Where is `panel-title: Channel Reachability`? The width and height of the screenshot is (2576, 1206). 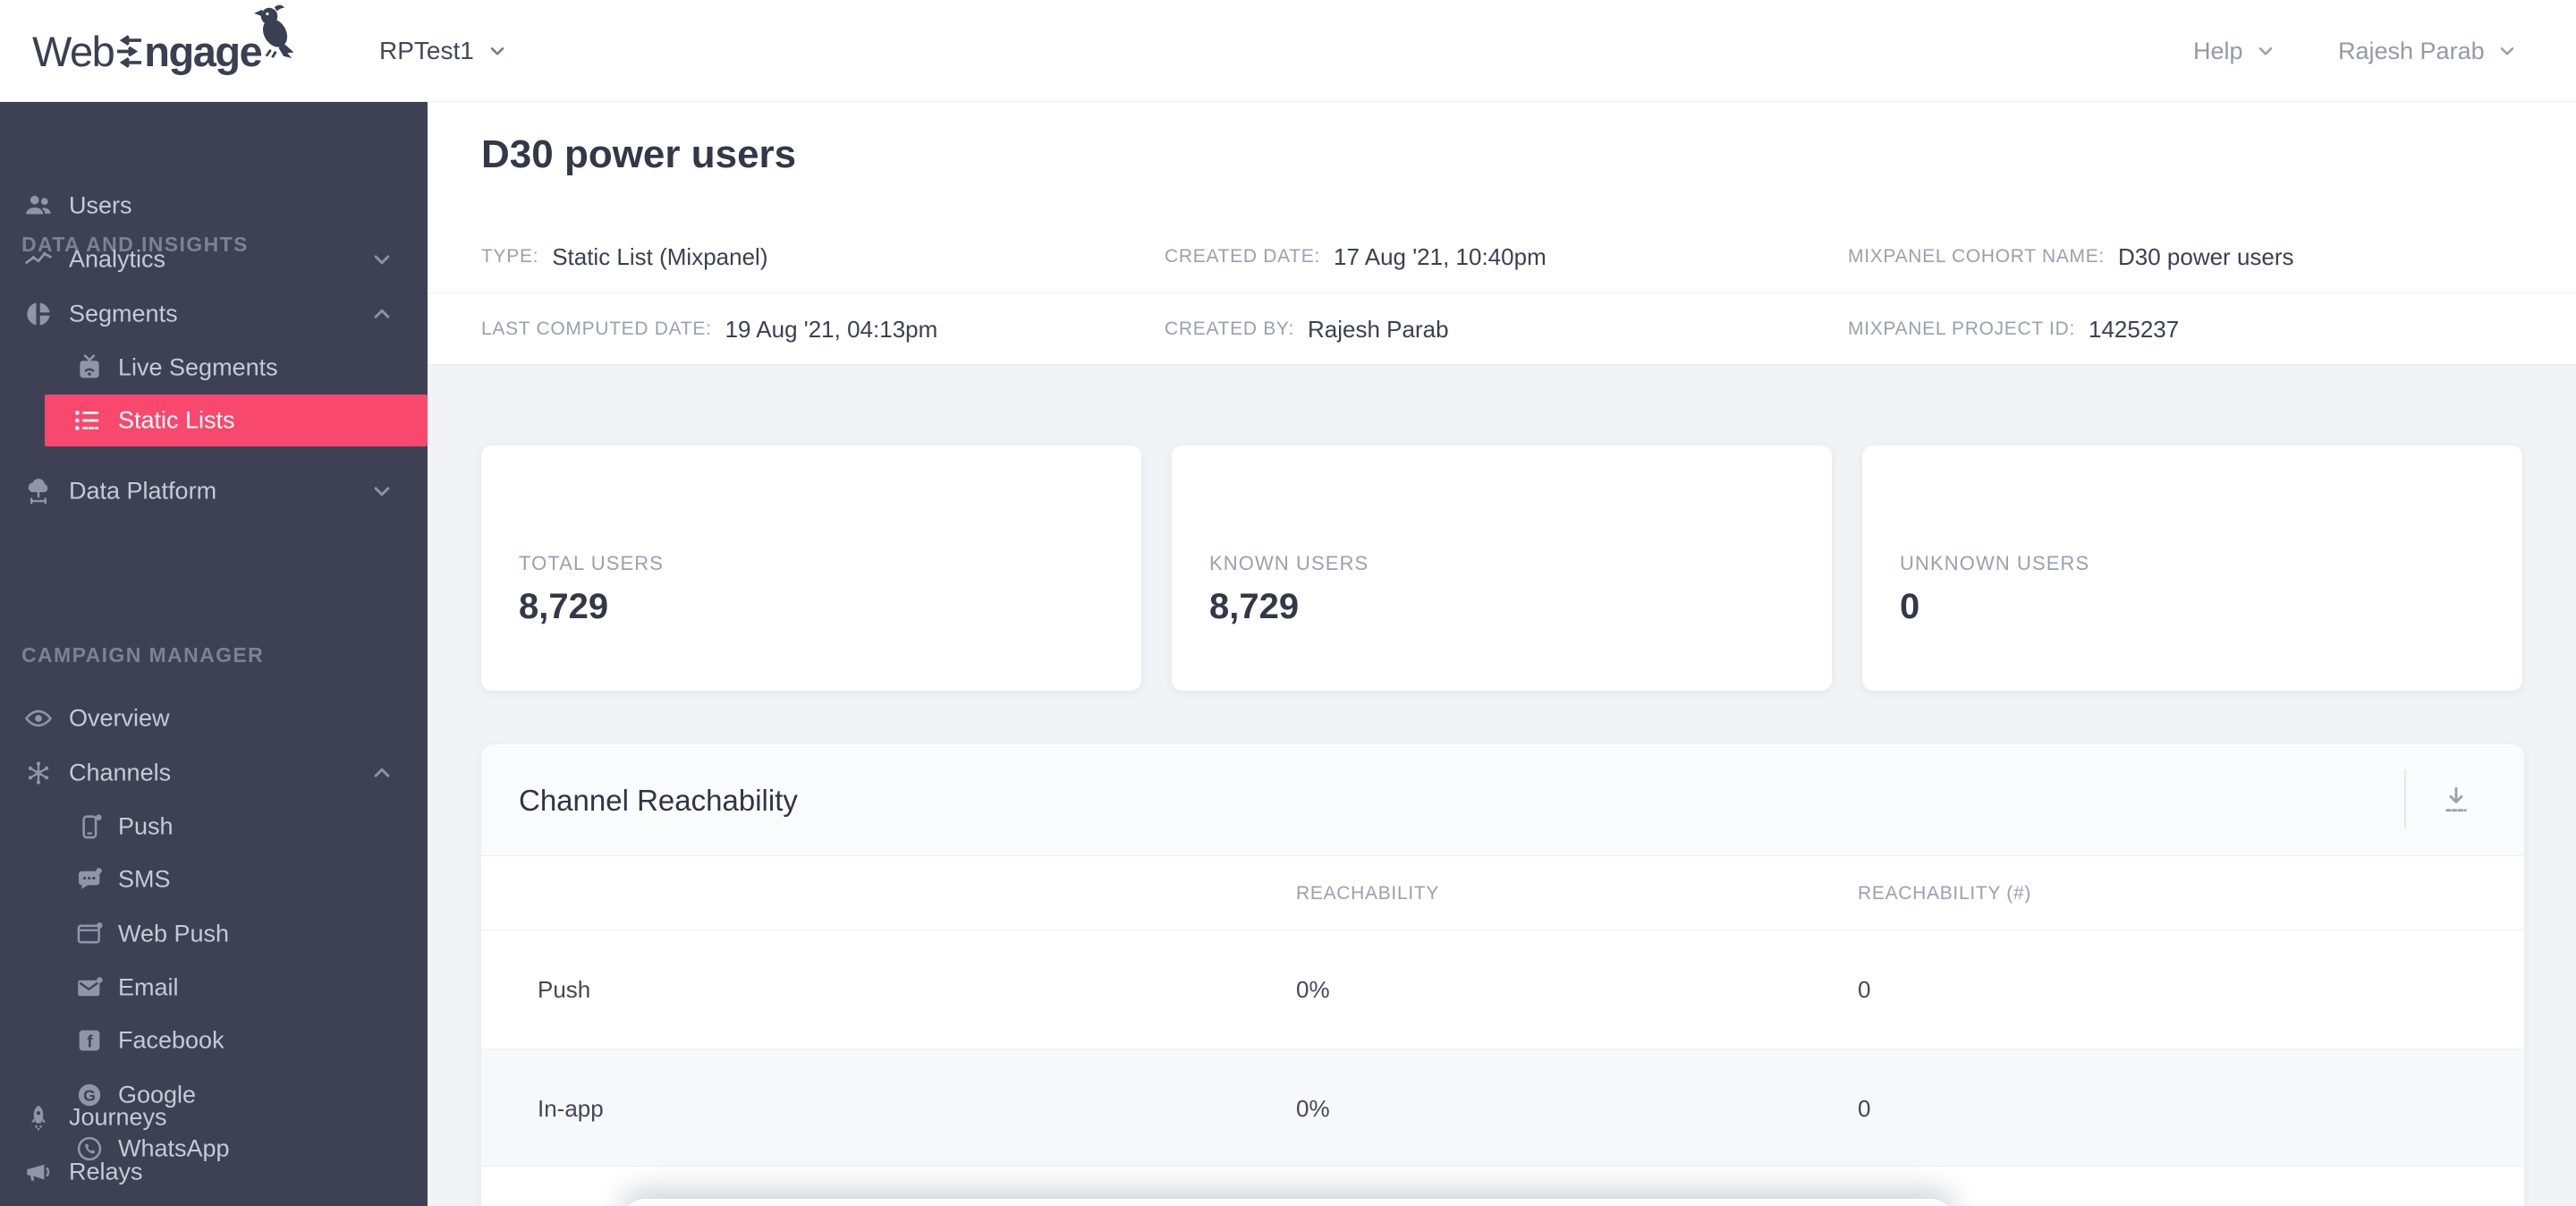
panel-title: Channel Reachability is located at coordinates (658, 800).